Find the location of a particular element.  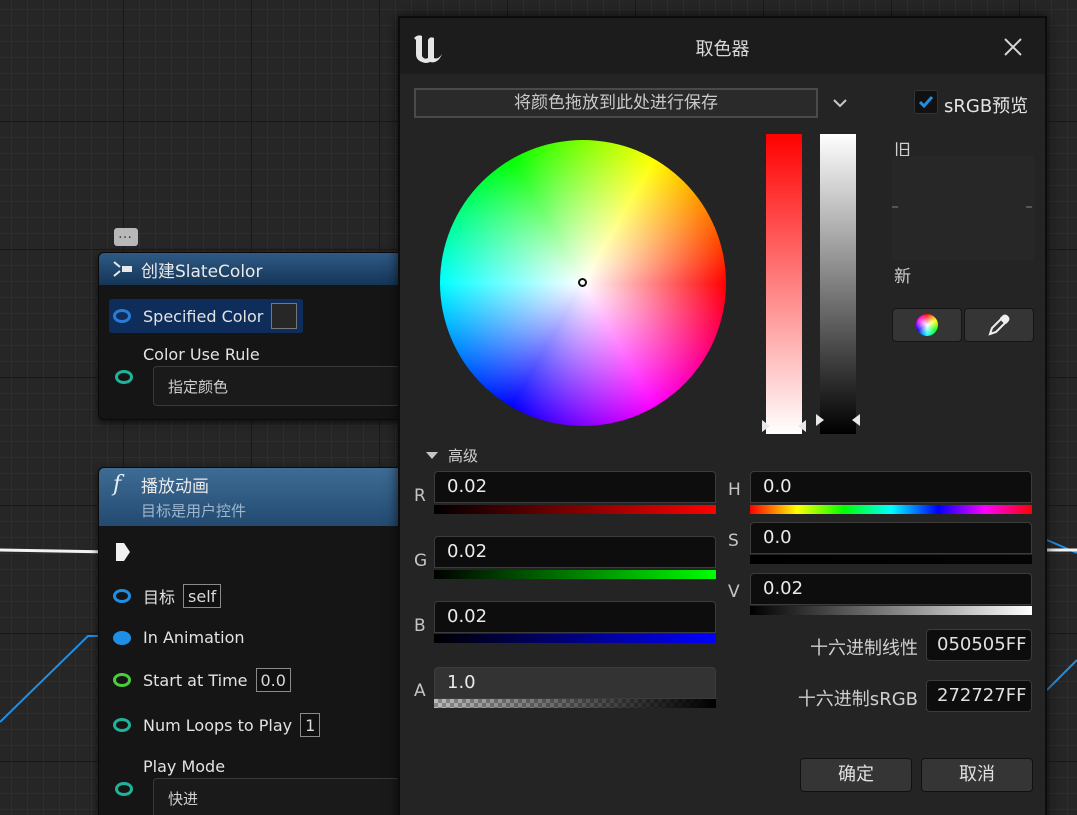

g-gradient is located at coordinates (575, 574).